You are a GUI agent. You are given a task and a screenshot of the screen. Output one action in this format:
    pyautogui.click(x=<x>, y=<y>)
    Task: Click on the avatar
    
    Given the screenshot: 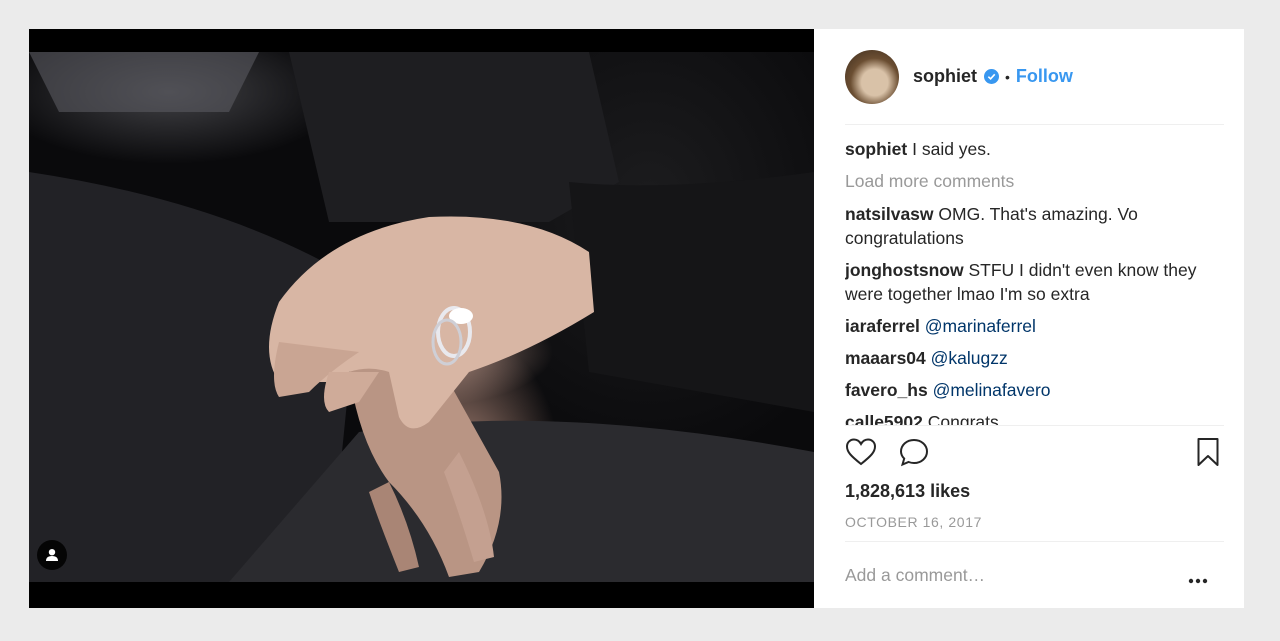 What is the action you would take?
    pyautogui.click(x=872, y=76)
    